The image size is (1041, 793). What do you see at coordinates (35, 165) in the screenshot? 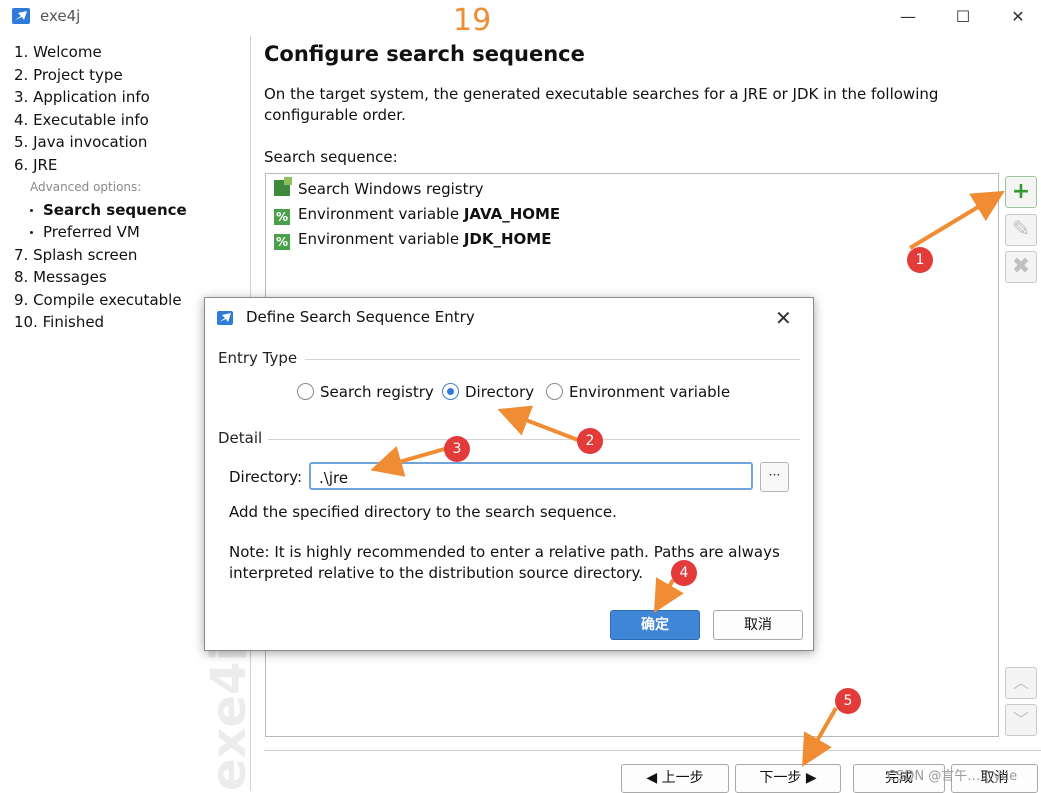
I see `nav-step-jre: 6. JRE` at bounding box center [35, 165].